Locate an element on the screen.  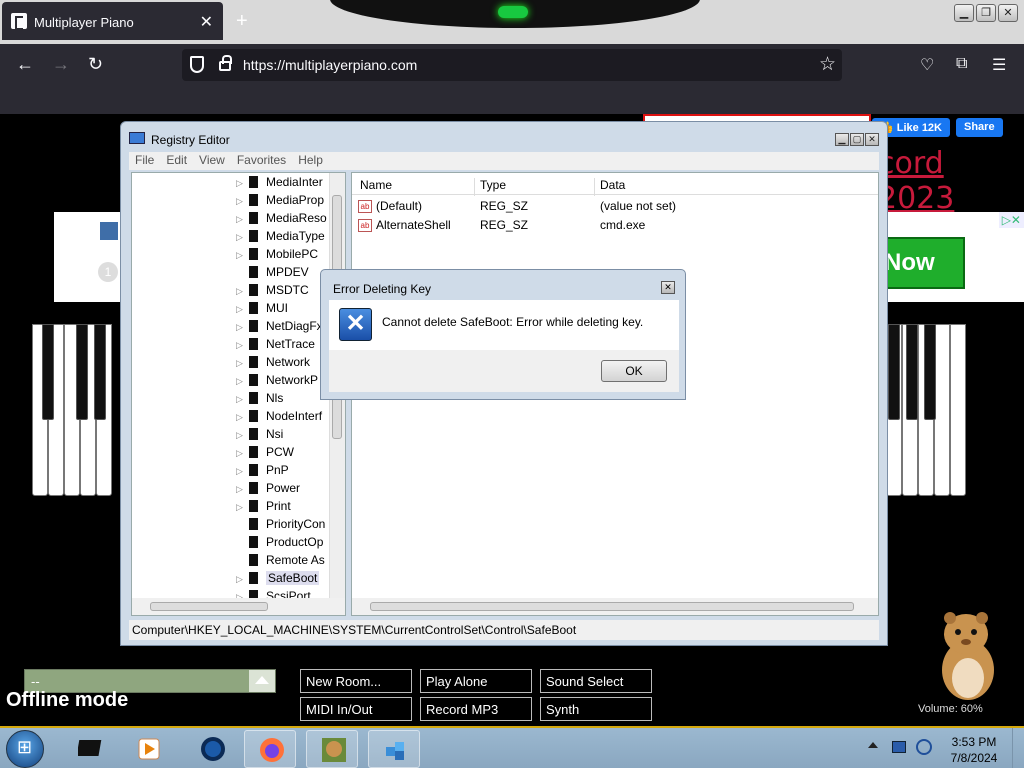
tree-hscroll-thumb is located at coordinates (209, 606).